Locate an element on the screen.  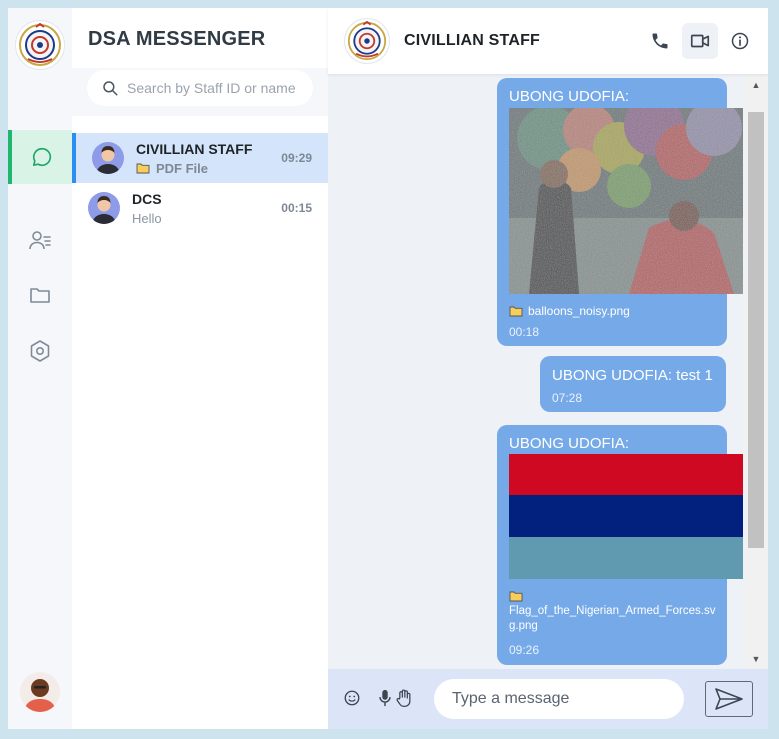
message-scrollbar: ▲ ▼ is located at coordinates (756, 371).